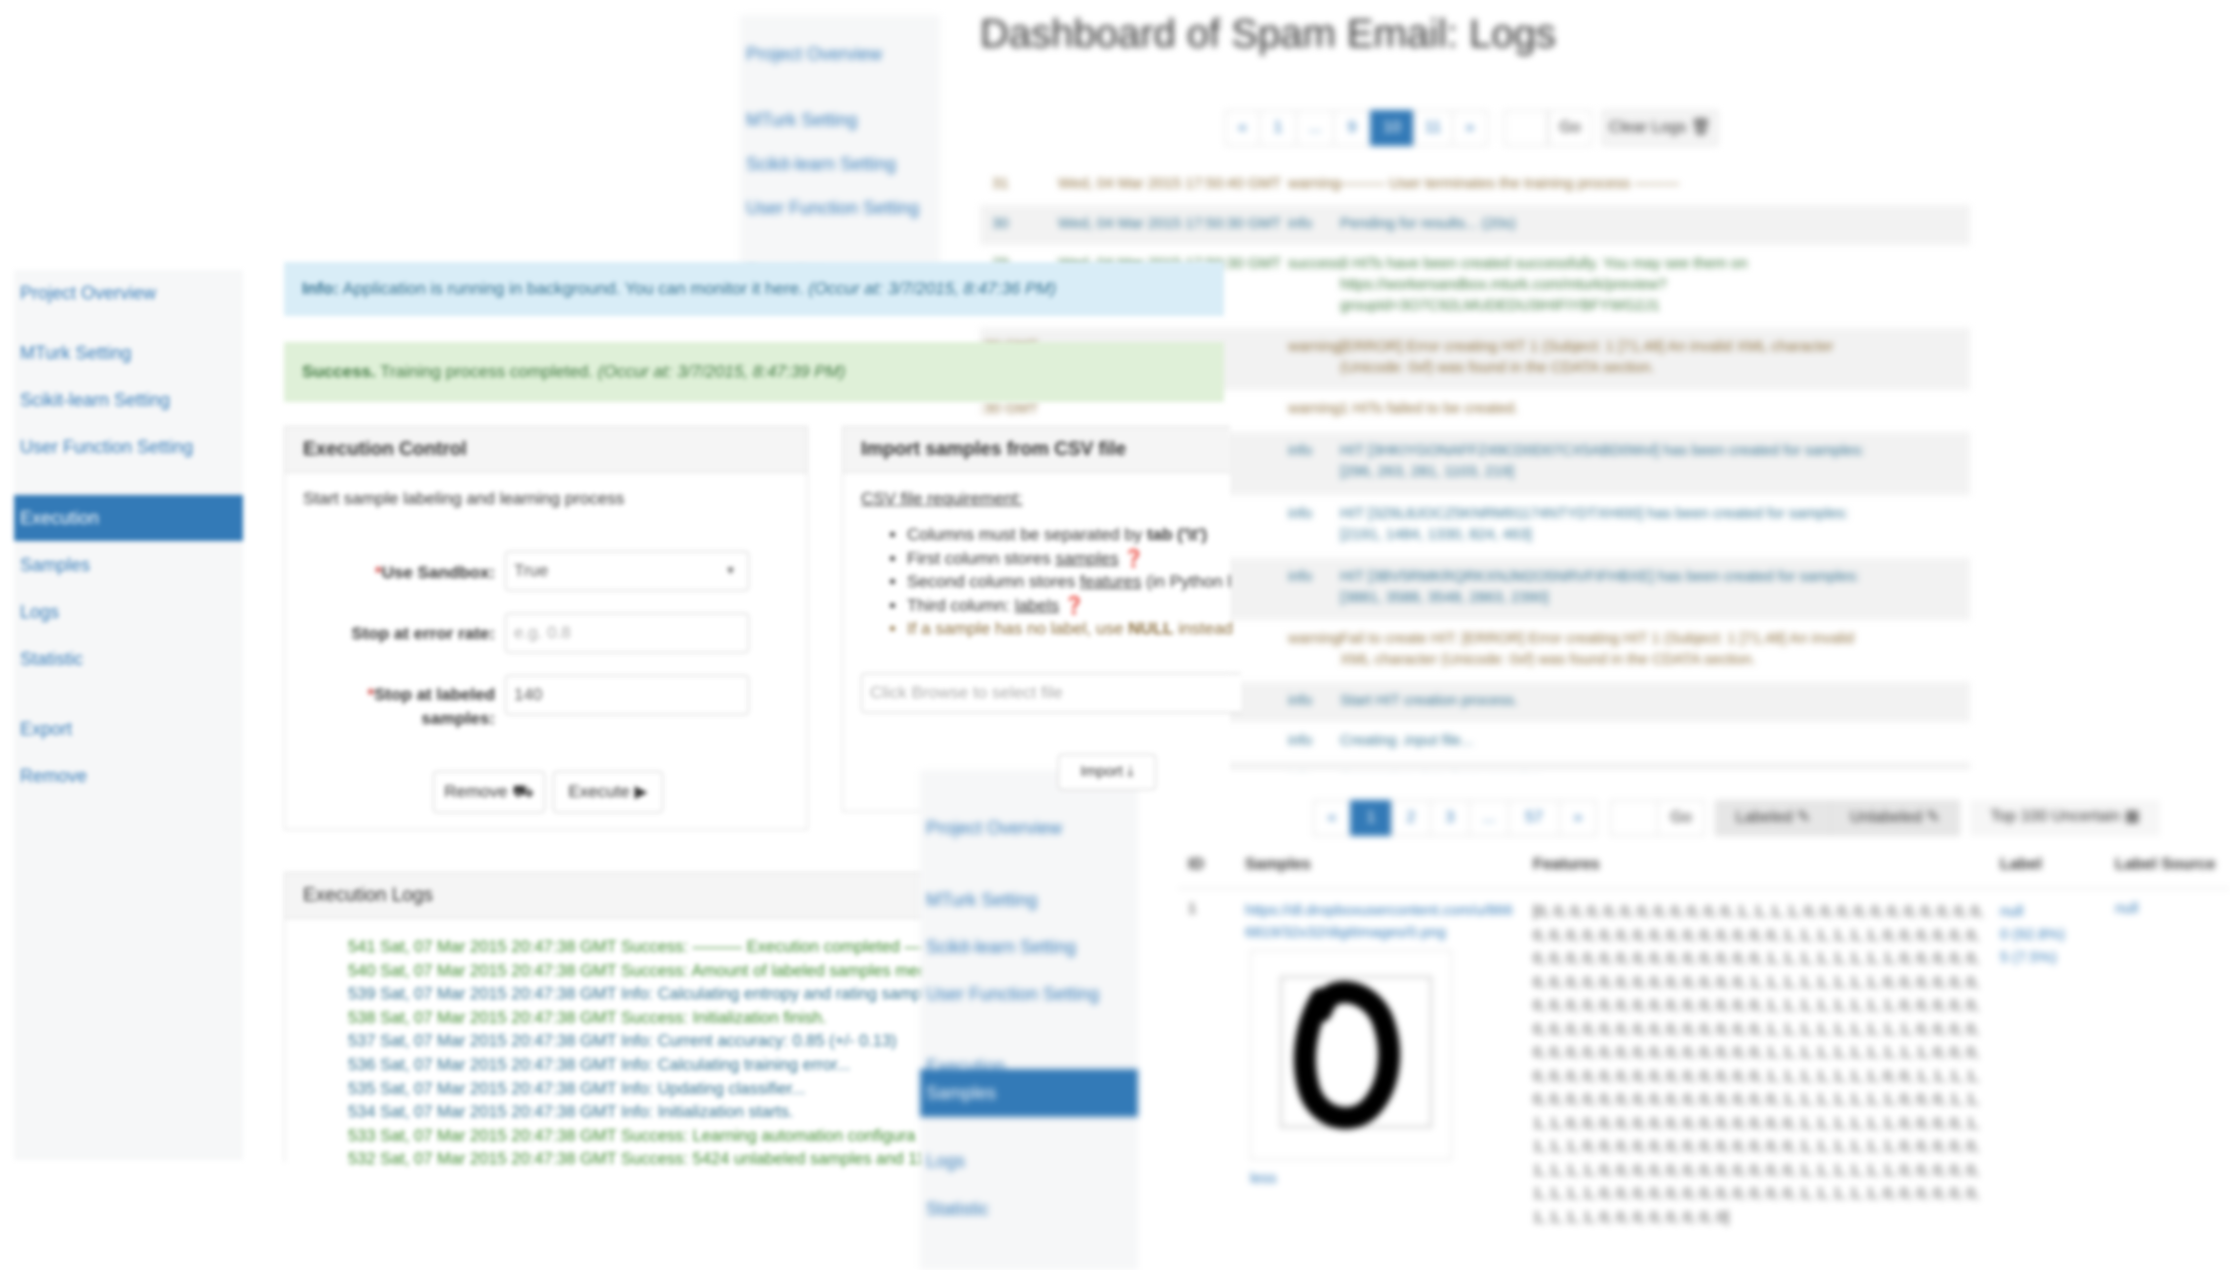  What do you see at coordinates (128, 400) in the screenshot?
I see `sidebar-item-scikit: Scikit-learn Setting` at bounding box center [128, 400].